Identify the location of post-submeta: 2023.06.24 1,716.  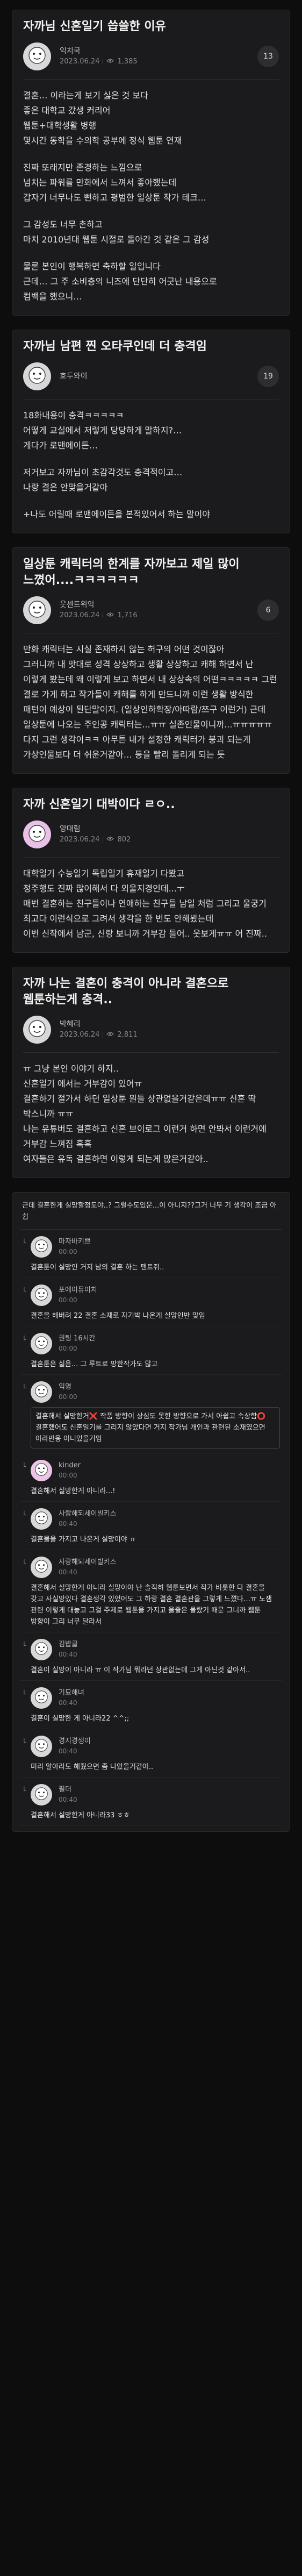
(159, 615).